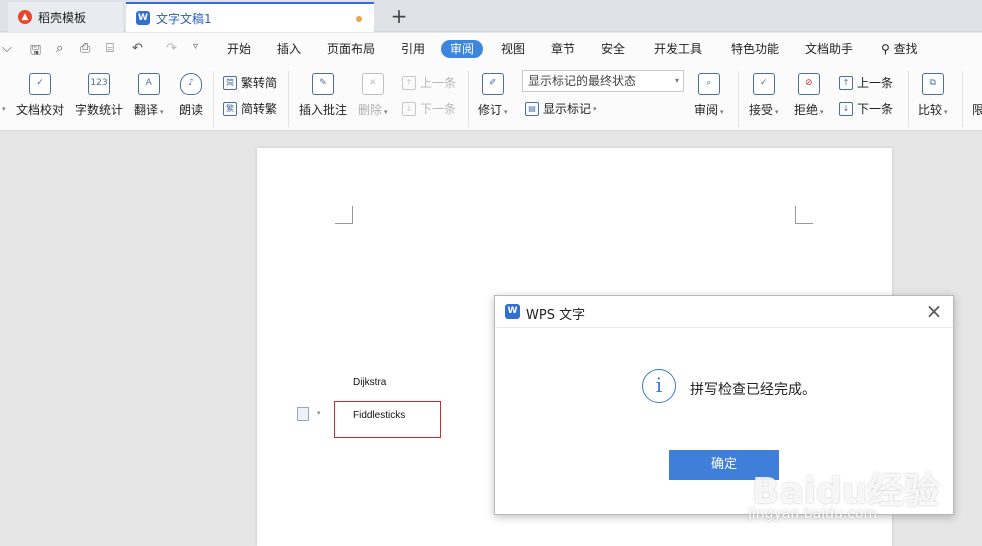  Describe the element at coordinates (764, 95) in the screenshot. I see `accept-button: ✓ 接受 ▾` at that location.